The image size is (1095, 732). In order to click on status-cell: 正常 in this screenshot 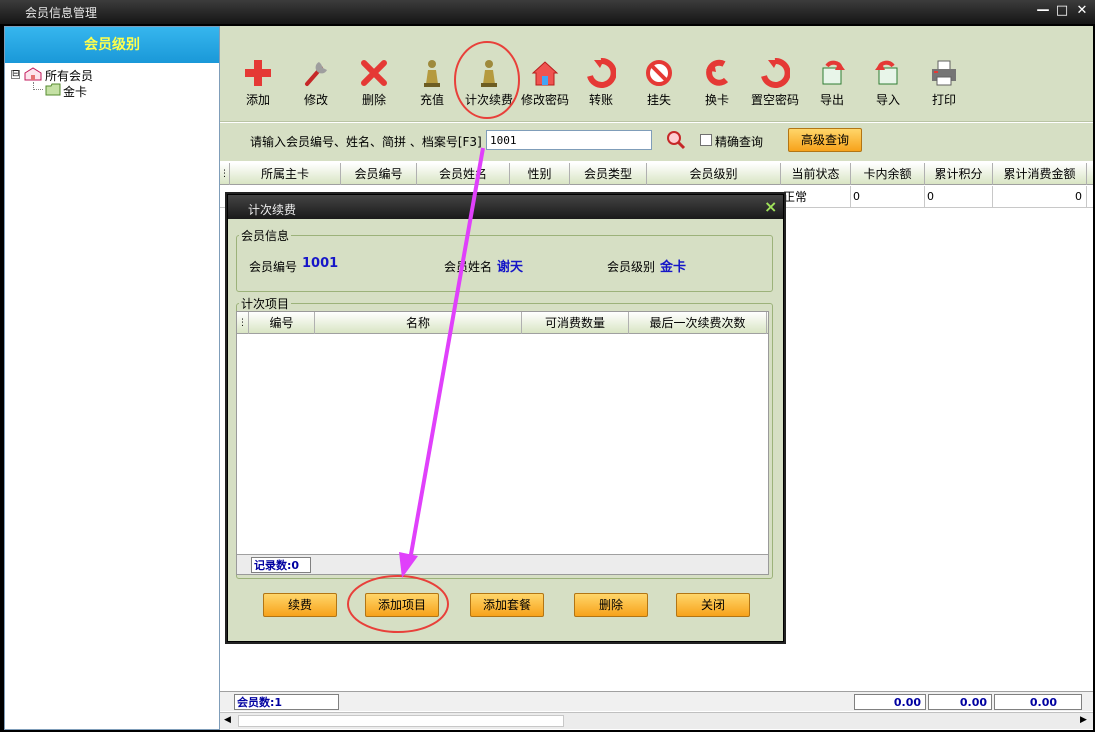, I will do `click(816, 197)`.